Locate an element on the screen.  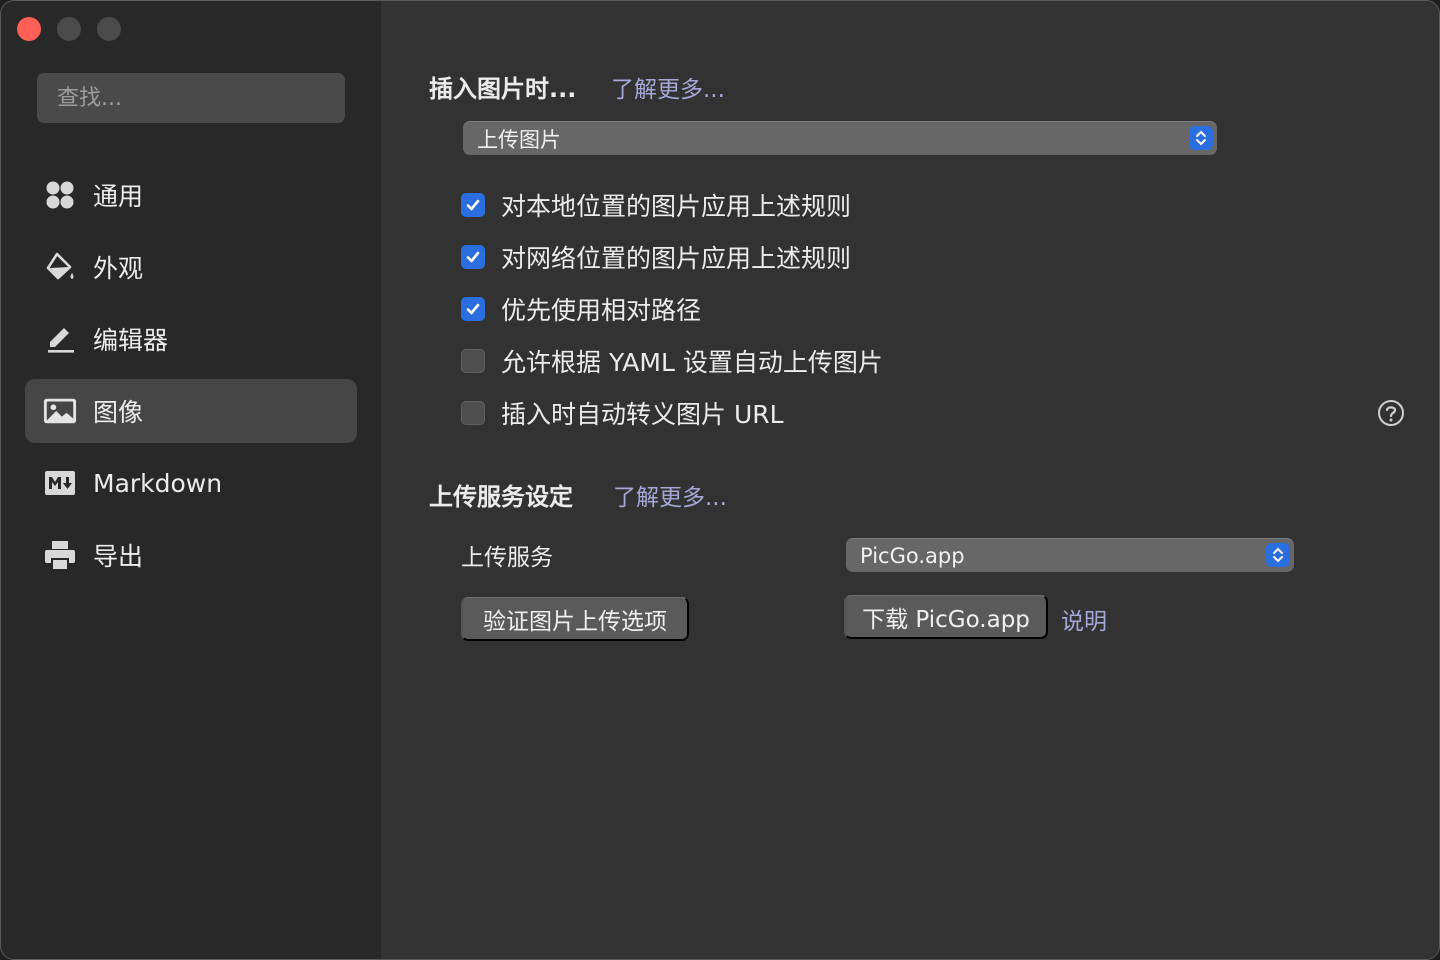
sidebar-item-image: 图像 is located at coordinates (191, 411).